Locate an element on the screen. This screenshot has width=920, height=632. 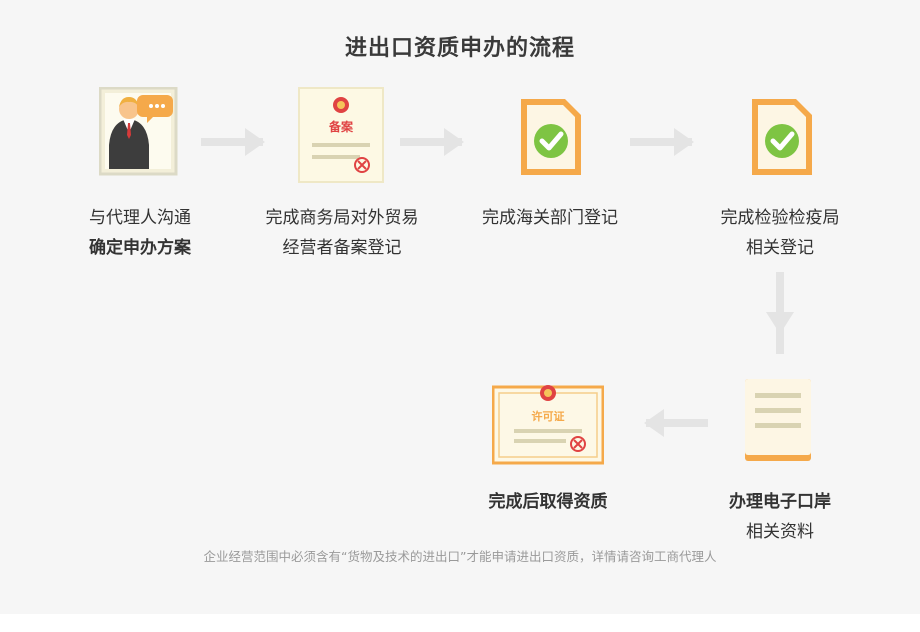
step-4-line2: 相关登记 is located at coordinates (780, 248).